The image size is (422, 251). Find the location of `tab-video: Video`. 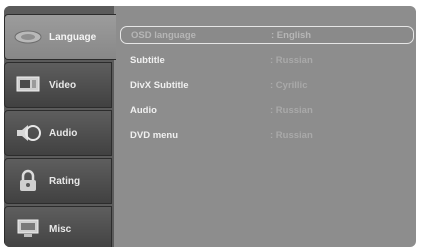

tab-video: Video is located at coordinates (58, 85).